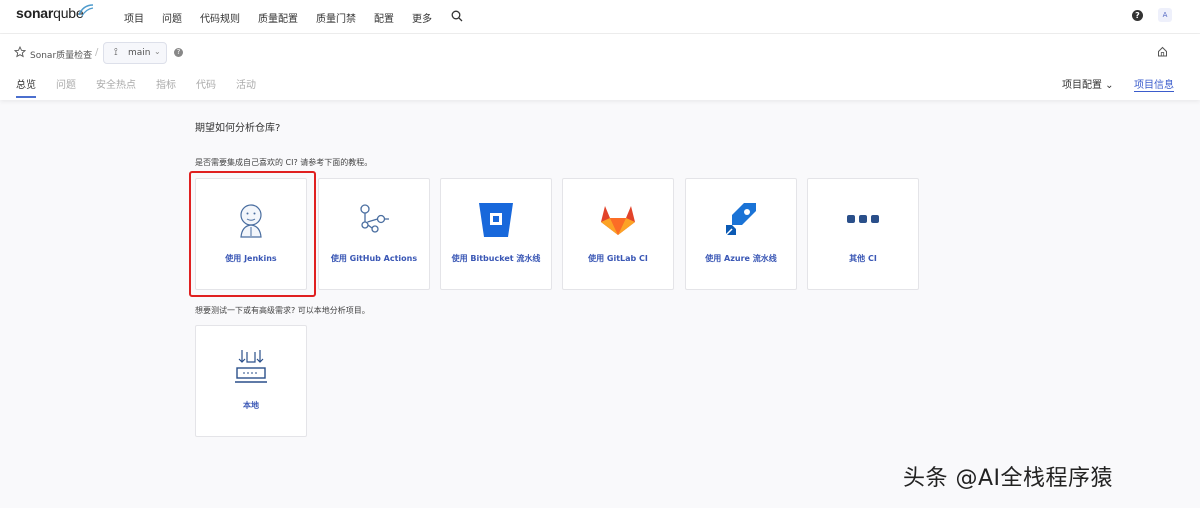 The height and width of the screenshot is (508, 1200). I want to click on branch-icon: ⟟, so click(116, 52).